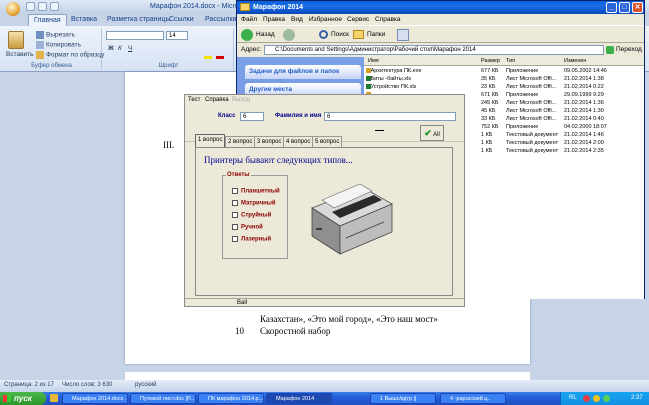  I want to click on column-size: Размер, so click(490, 61).